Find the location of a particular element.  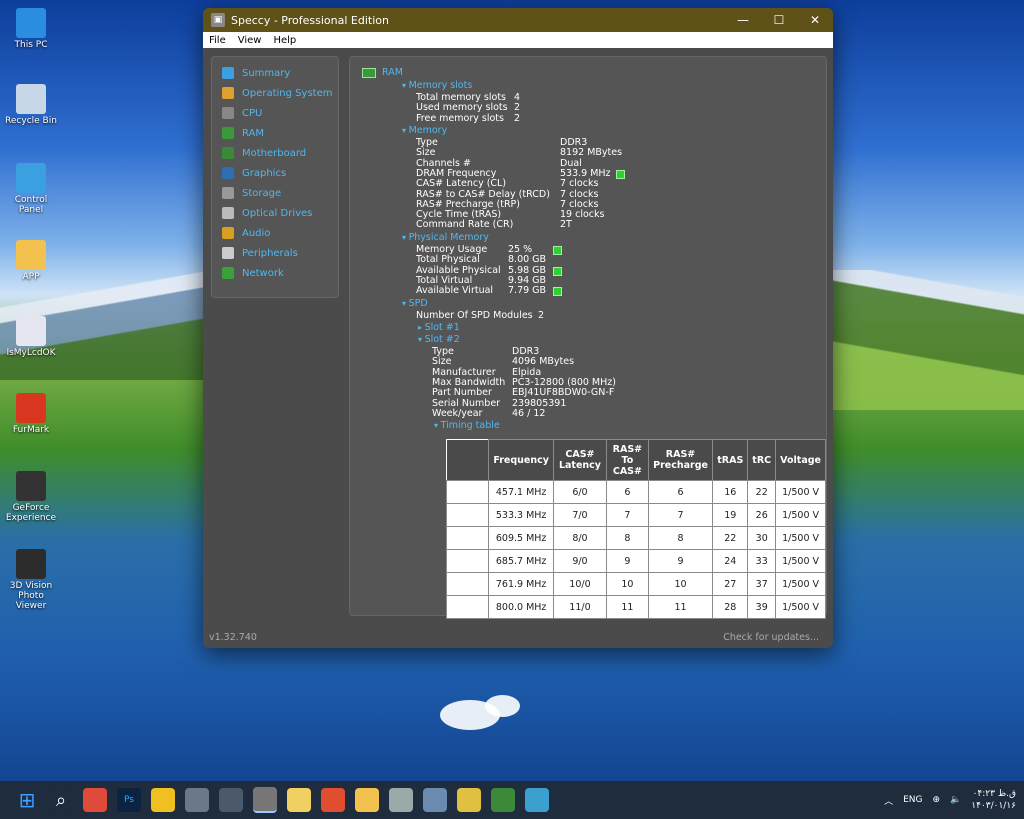

globe-icon is located at coordinates (537, 800).